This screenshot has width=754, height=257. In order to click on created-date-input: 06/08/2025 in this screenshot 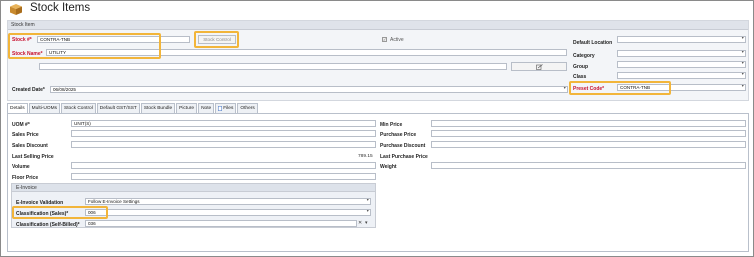, I will do `click(309, 89)`.